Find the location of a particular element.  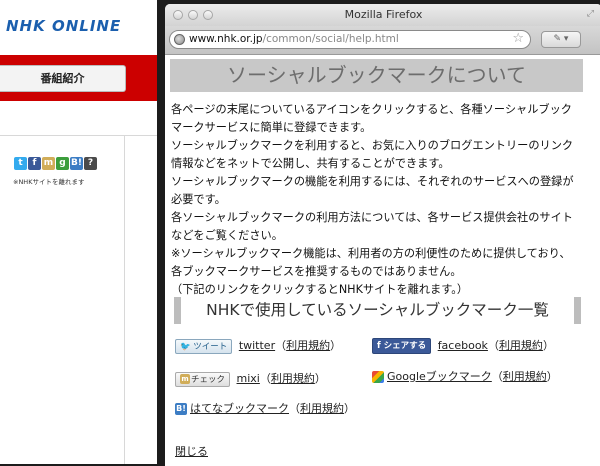

facebook-link: facebook is located at coordinates (463, 345).